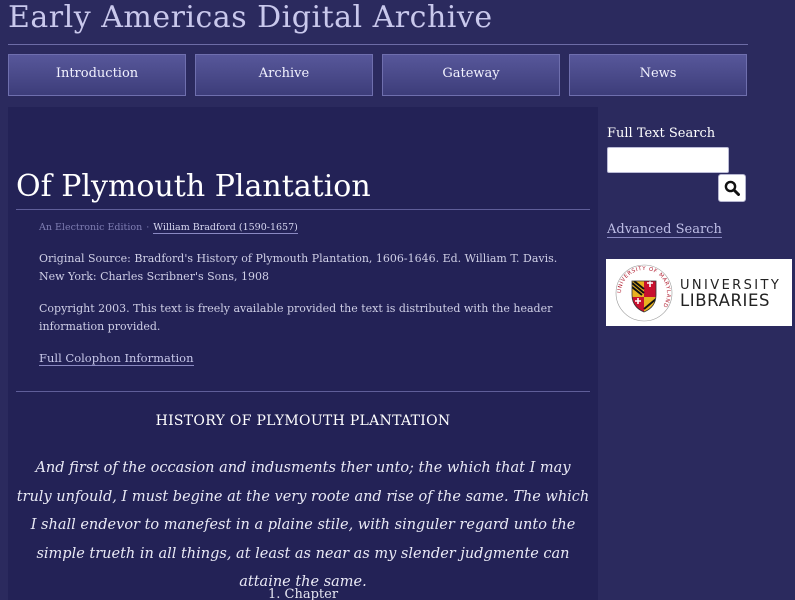  What do you see at coordinates (471, 75) in the screenshot?
I see `nav-tab-gateway: Gateway` at bounding box center [471, 75].